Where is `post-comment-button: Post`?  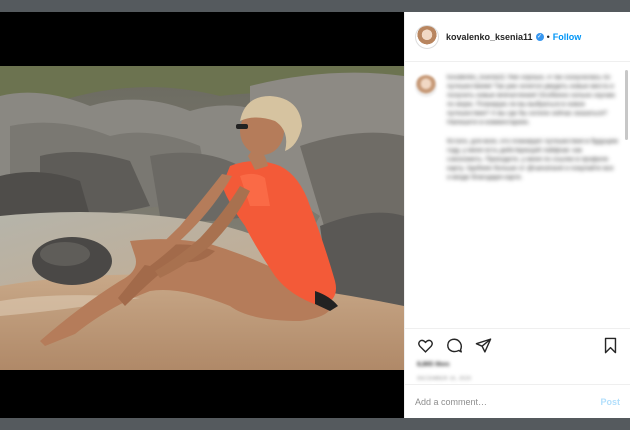
post-comment-button: Post is located at coordinates (610, 402).